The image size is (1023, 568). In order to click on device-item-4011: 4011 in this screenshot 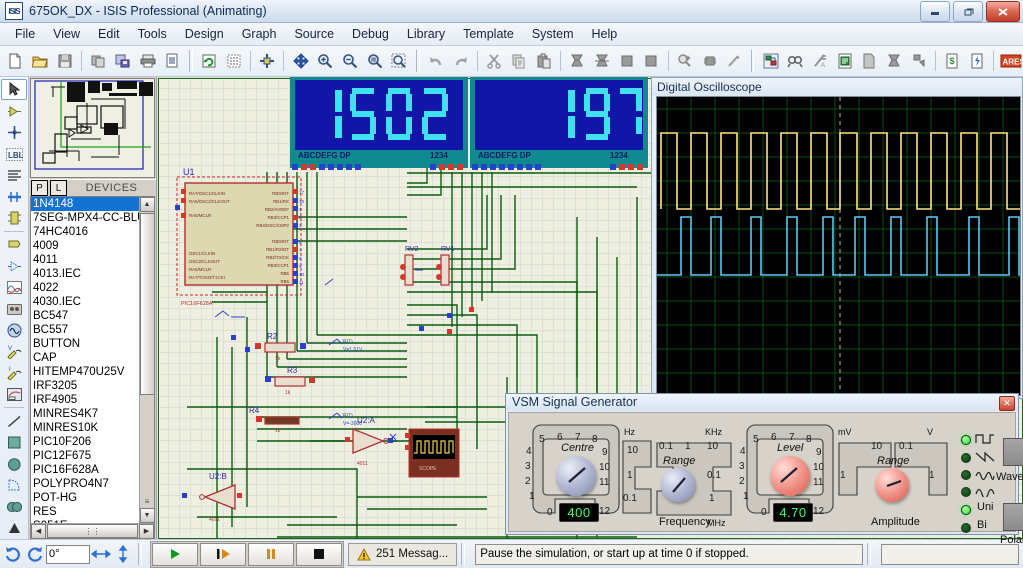, I will do `click(85, 260)`.